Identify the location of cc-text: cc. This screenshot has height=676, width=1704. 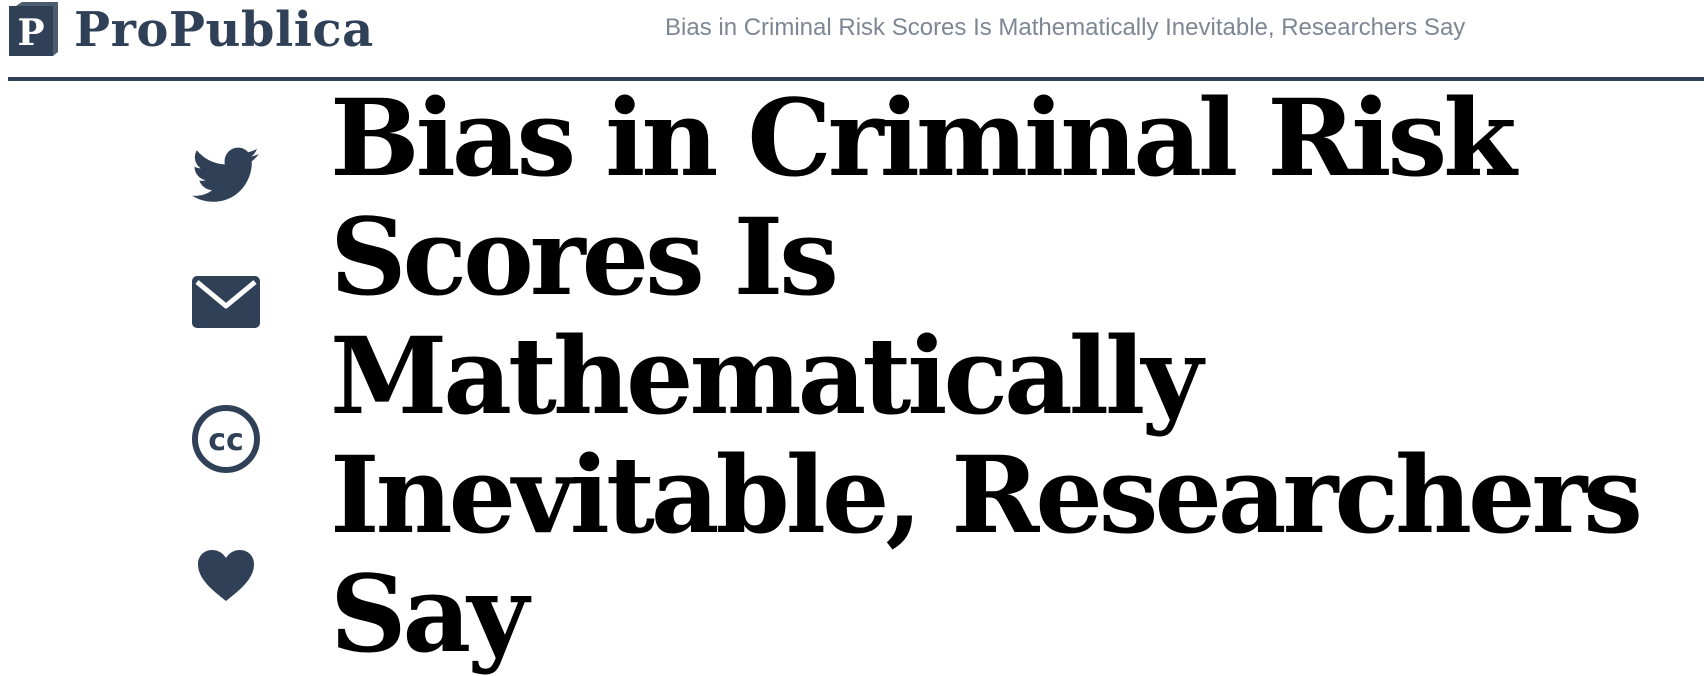
(226, 440).